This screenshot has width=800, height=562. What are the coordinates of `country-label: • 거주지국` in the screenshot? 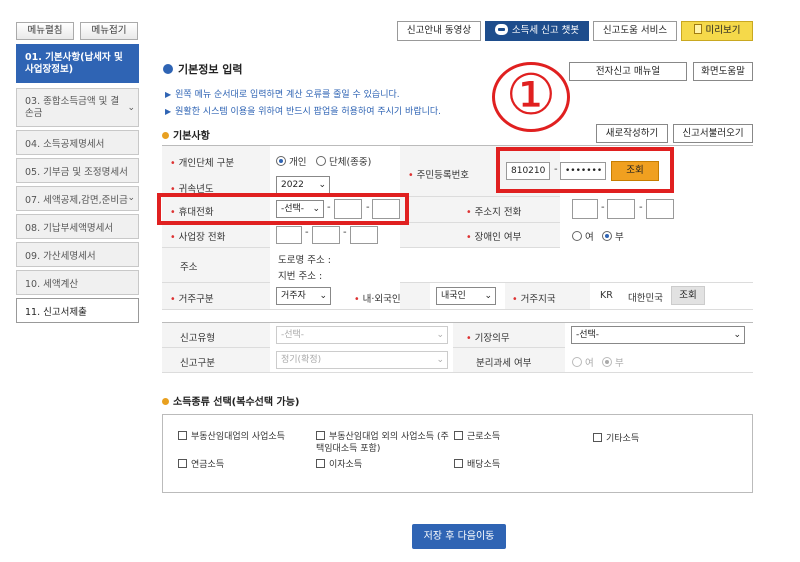 It's located at (534, 299).